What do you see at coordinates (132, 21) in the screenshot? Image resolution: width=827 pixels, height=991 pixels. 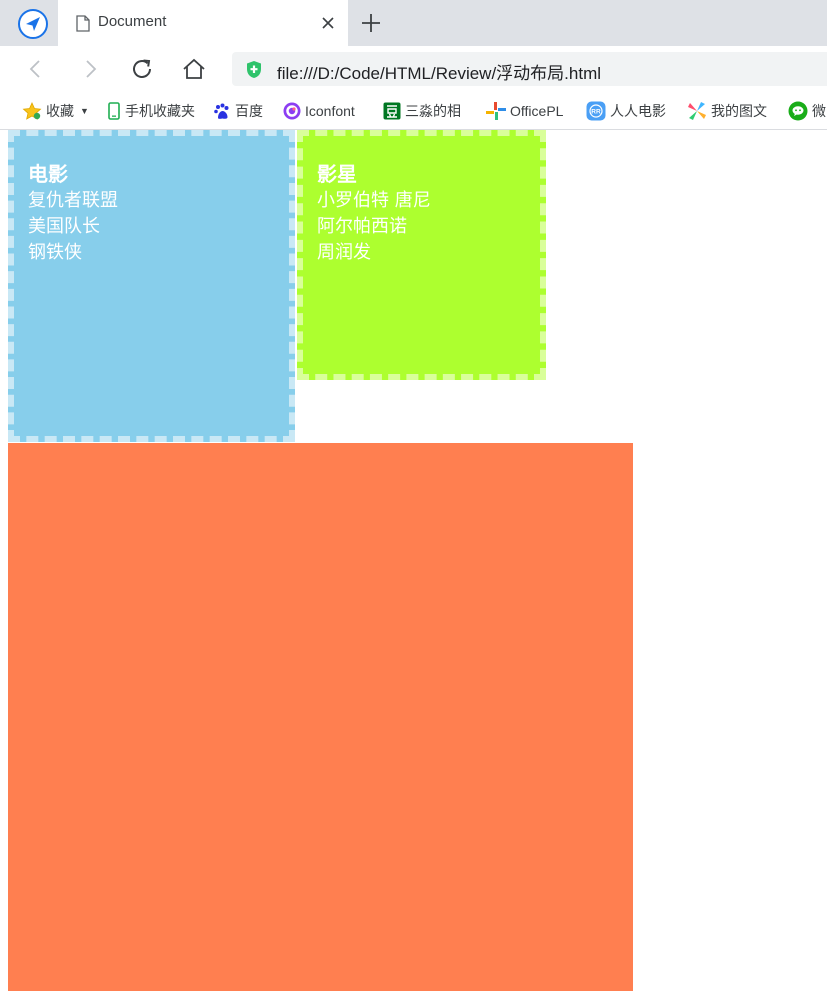 I see `tab-title: Document` at bounding box center [132, 21].